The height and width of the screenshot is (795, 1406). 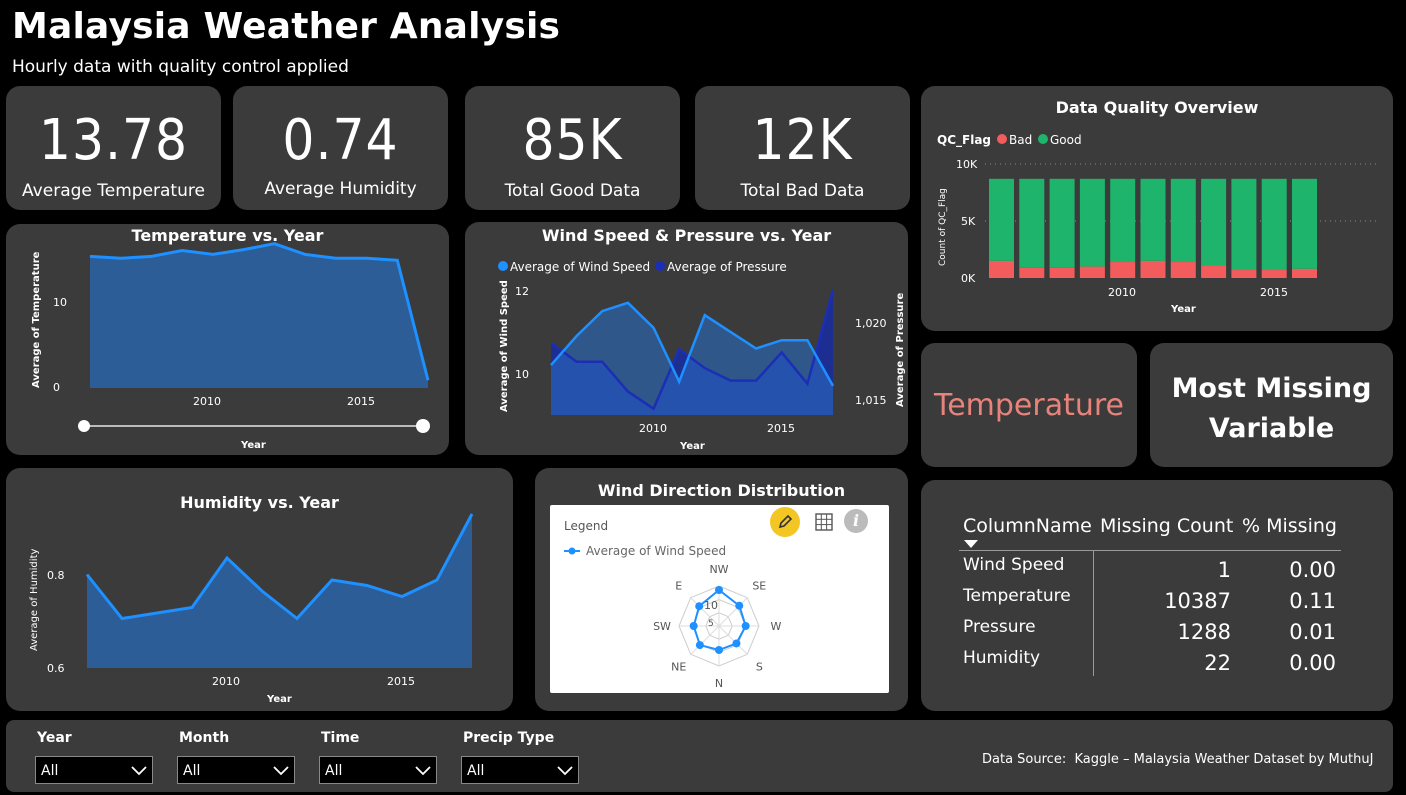 I want to click on y-tick-left: 10, so click(x=522, y=374).